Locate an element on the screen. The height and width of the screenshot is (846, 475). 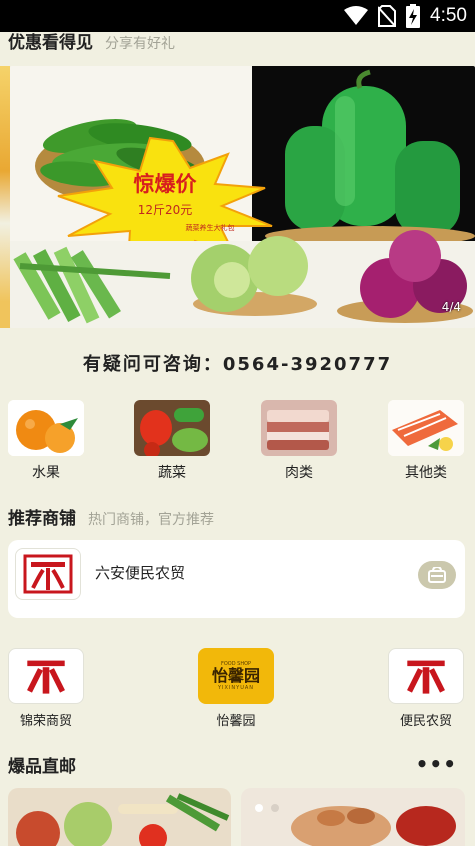
banner-headline: 惊爆价 is located at coordinates (166, 184).